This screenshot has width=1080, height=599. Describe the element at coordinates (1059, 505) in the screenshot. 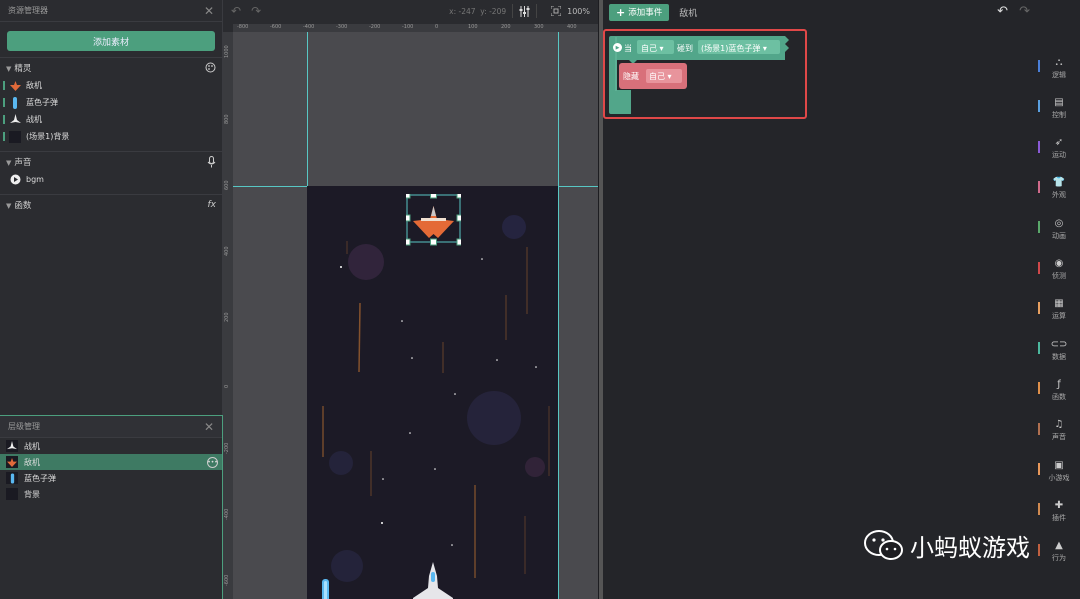

I see `category-icon: ✚` at that location.